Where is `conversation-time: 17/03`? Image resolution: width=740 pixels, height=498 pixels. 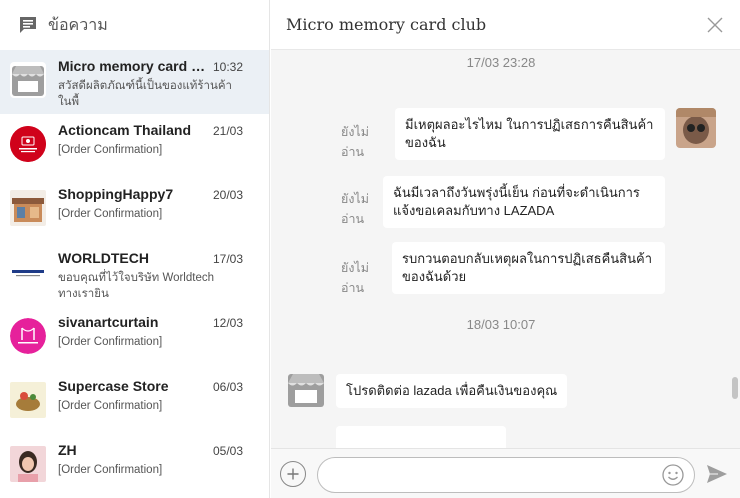 conversation-time: 17/03 is located at coordinates (227, 259).